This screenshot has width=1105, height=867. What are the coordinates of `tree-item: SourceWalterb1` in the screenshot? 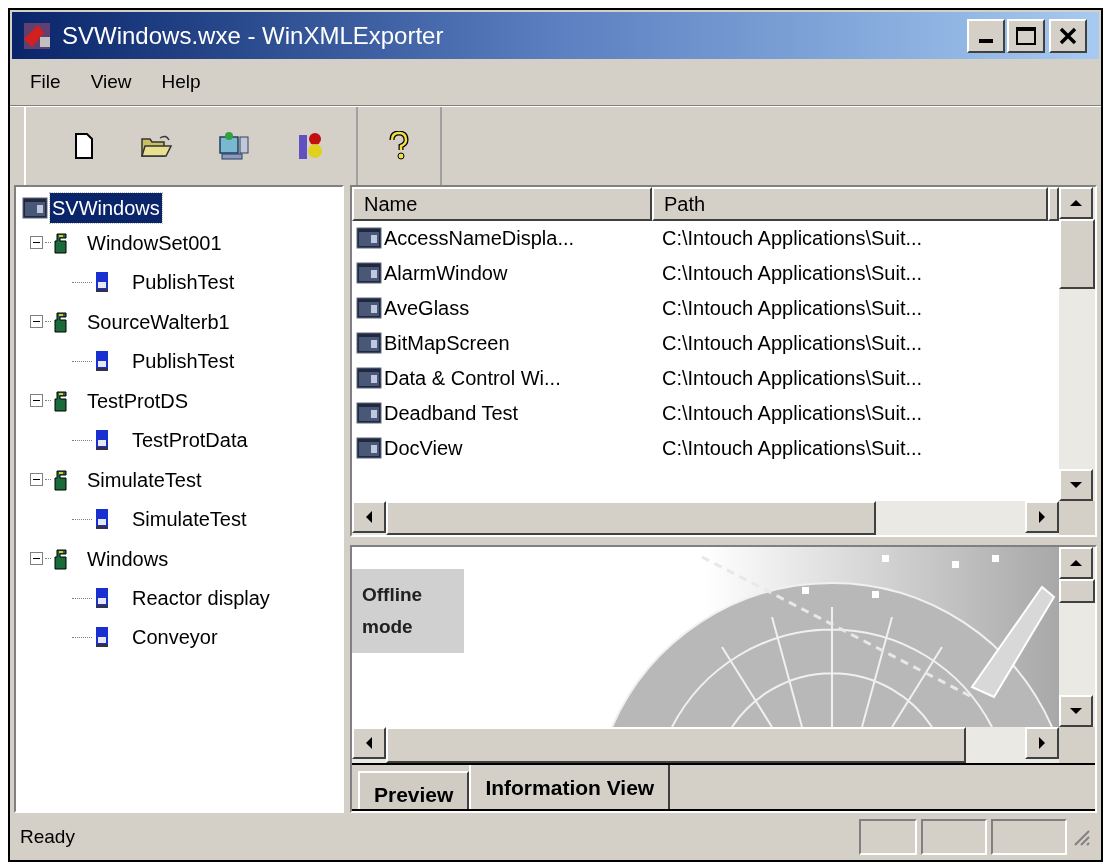 It's located at (158, 321).